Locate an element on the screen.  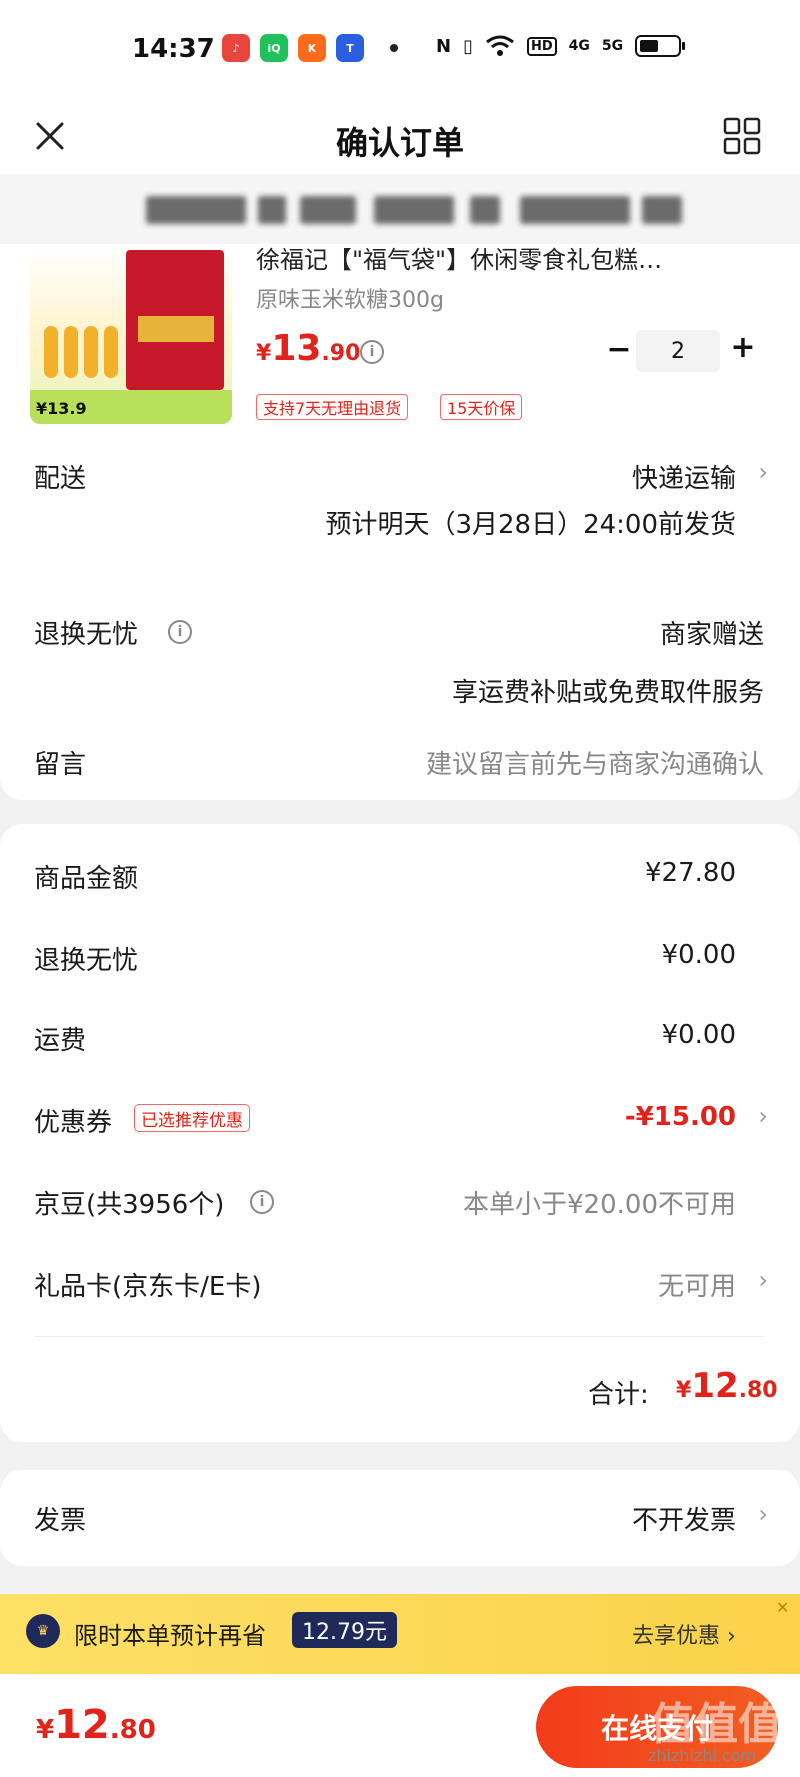
shipping-fee-label: 运费 is located at coordinates (60, 1041).